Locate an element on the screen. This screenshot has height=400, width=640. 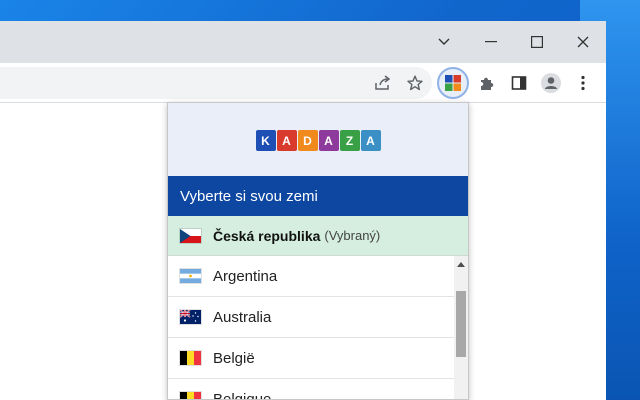
popup-header: KADAZA is located at coordinates (318, 139).